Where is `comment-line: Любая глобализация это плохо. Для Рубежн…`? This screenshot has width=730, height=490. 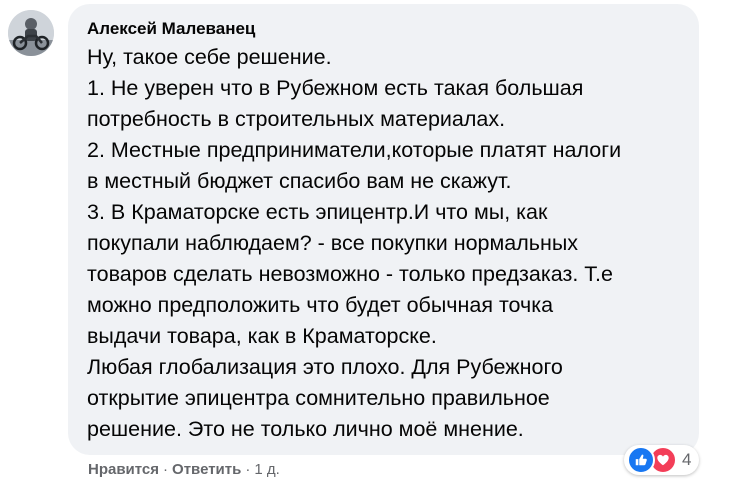 comment-line: Любая глобализация это плохо. Для Рубежн… is located at coordinates (325, 367).